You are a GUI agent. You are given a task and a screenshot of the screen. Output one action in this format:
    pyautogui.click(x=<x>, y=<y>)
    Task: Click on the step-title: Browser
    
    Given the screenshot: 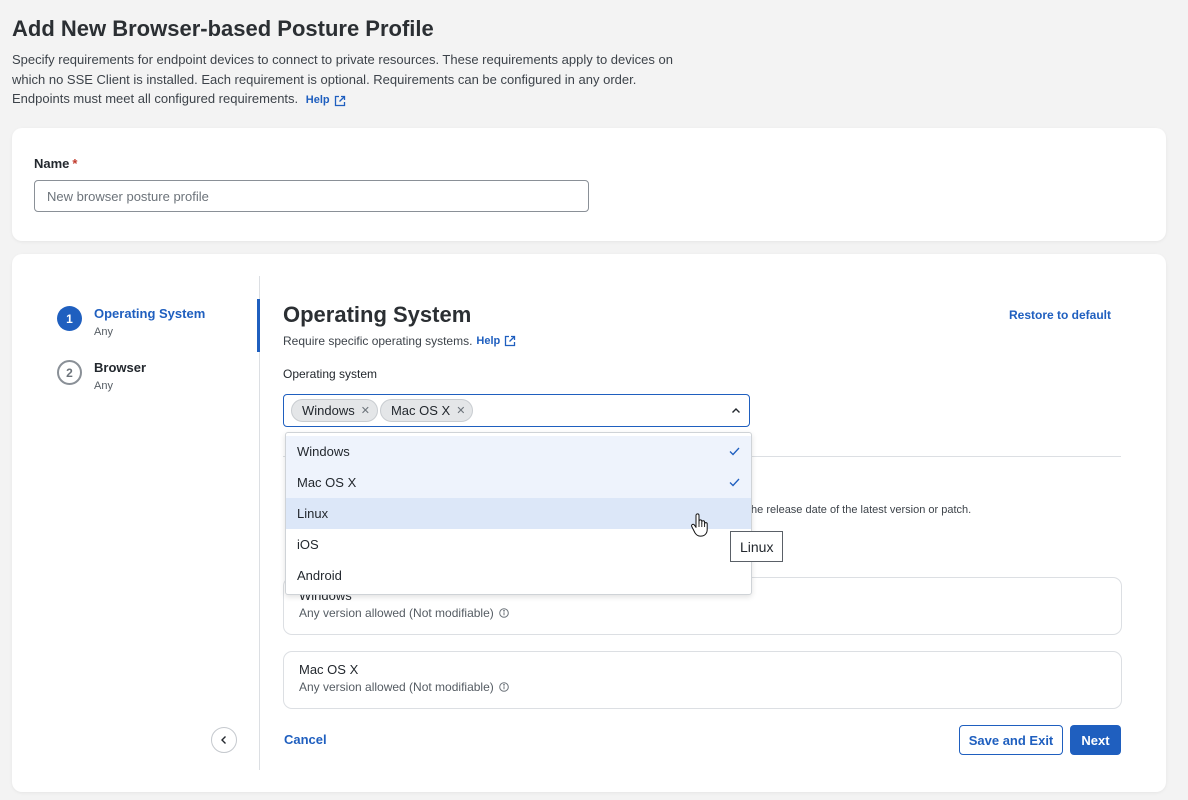 What is the action you would take?
    pyautogui.click(x=120, y=367)
    